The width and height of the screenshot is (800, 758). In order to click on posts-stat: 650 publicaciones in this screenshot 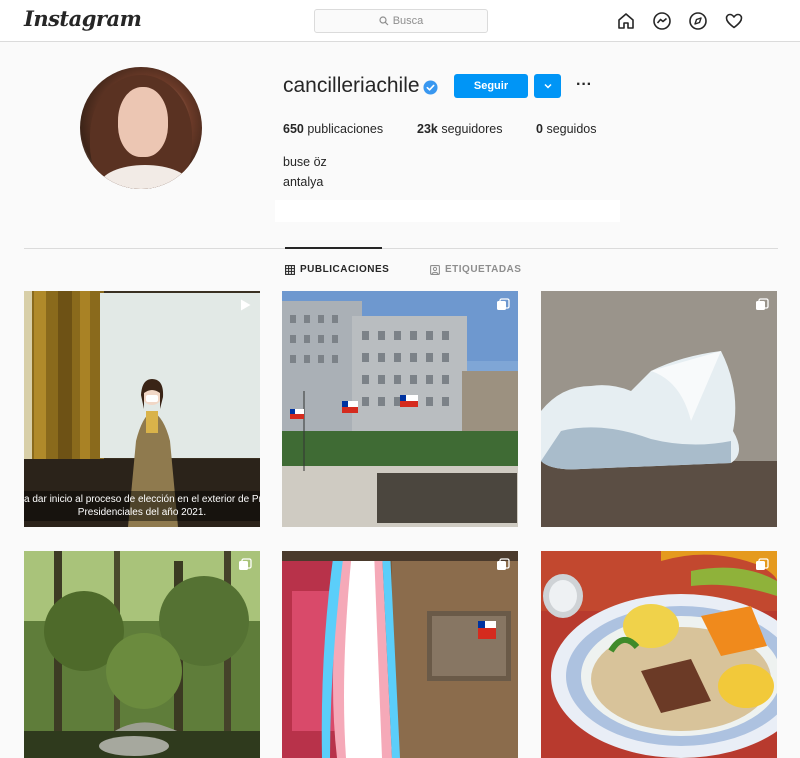, I will do `click(350, 129)`.